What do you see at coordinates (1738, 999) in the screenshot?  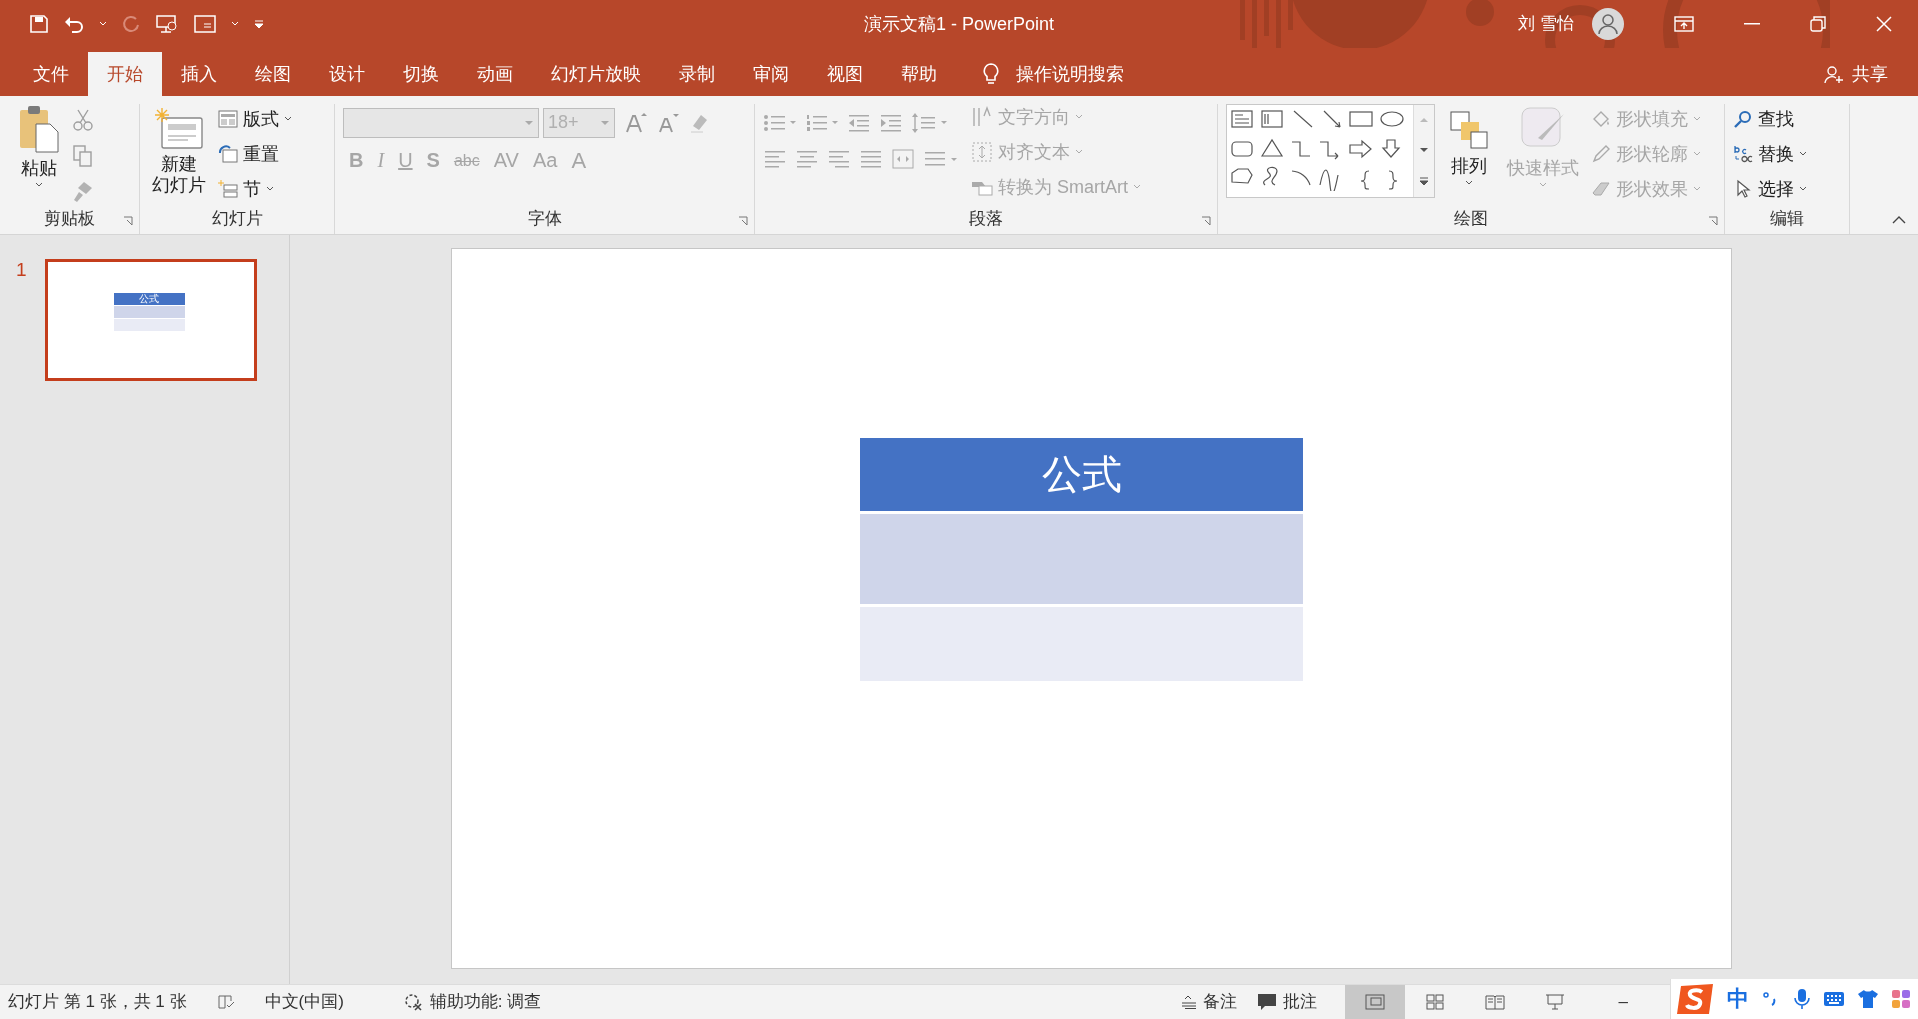 I see `input-mode-label: 中` at bounding box center [1738, 999].